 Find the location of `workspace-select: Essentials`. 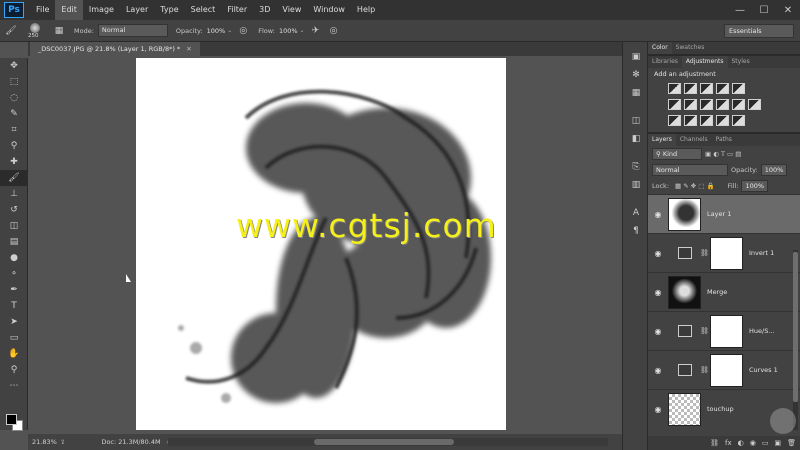

workspace-select: Essentials is located at coordinates (759, 31).